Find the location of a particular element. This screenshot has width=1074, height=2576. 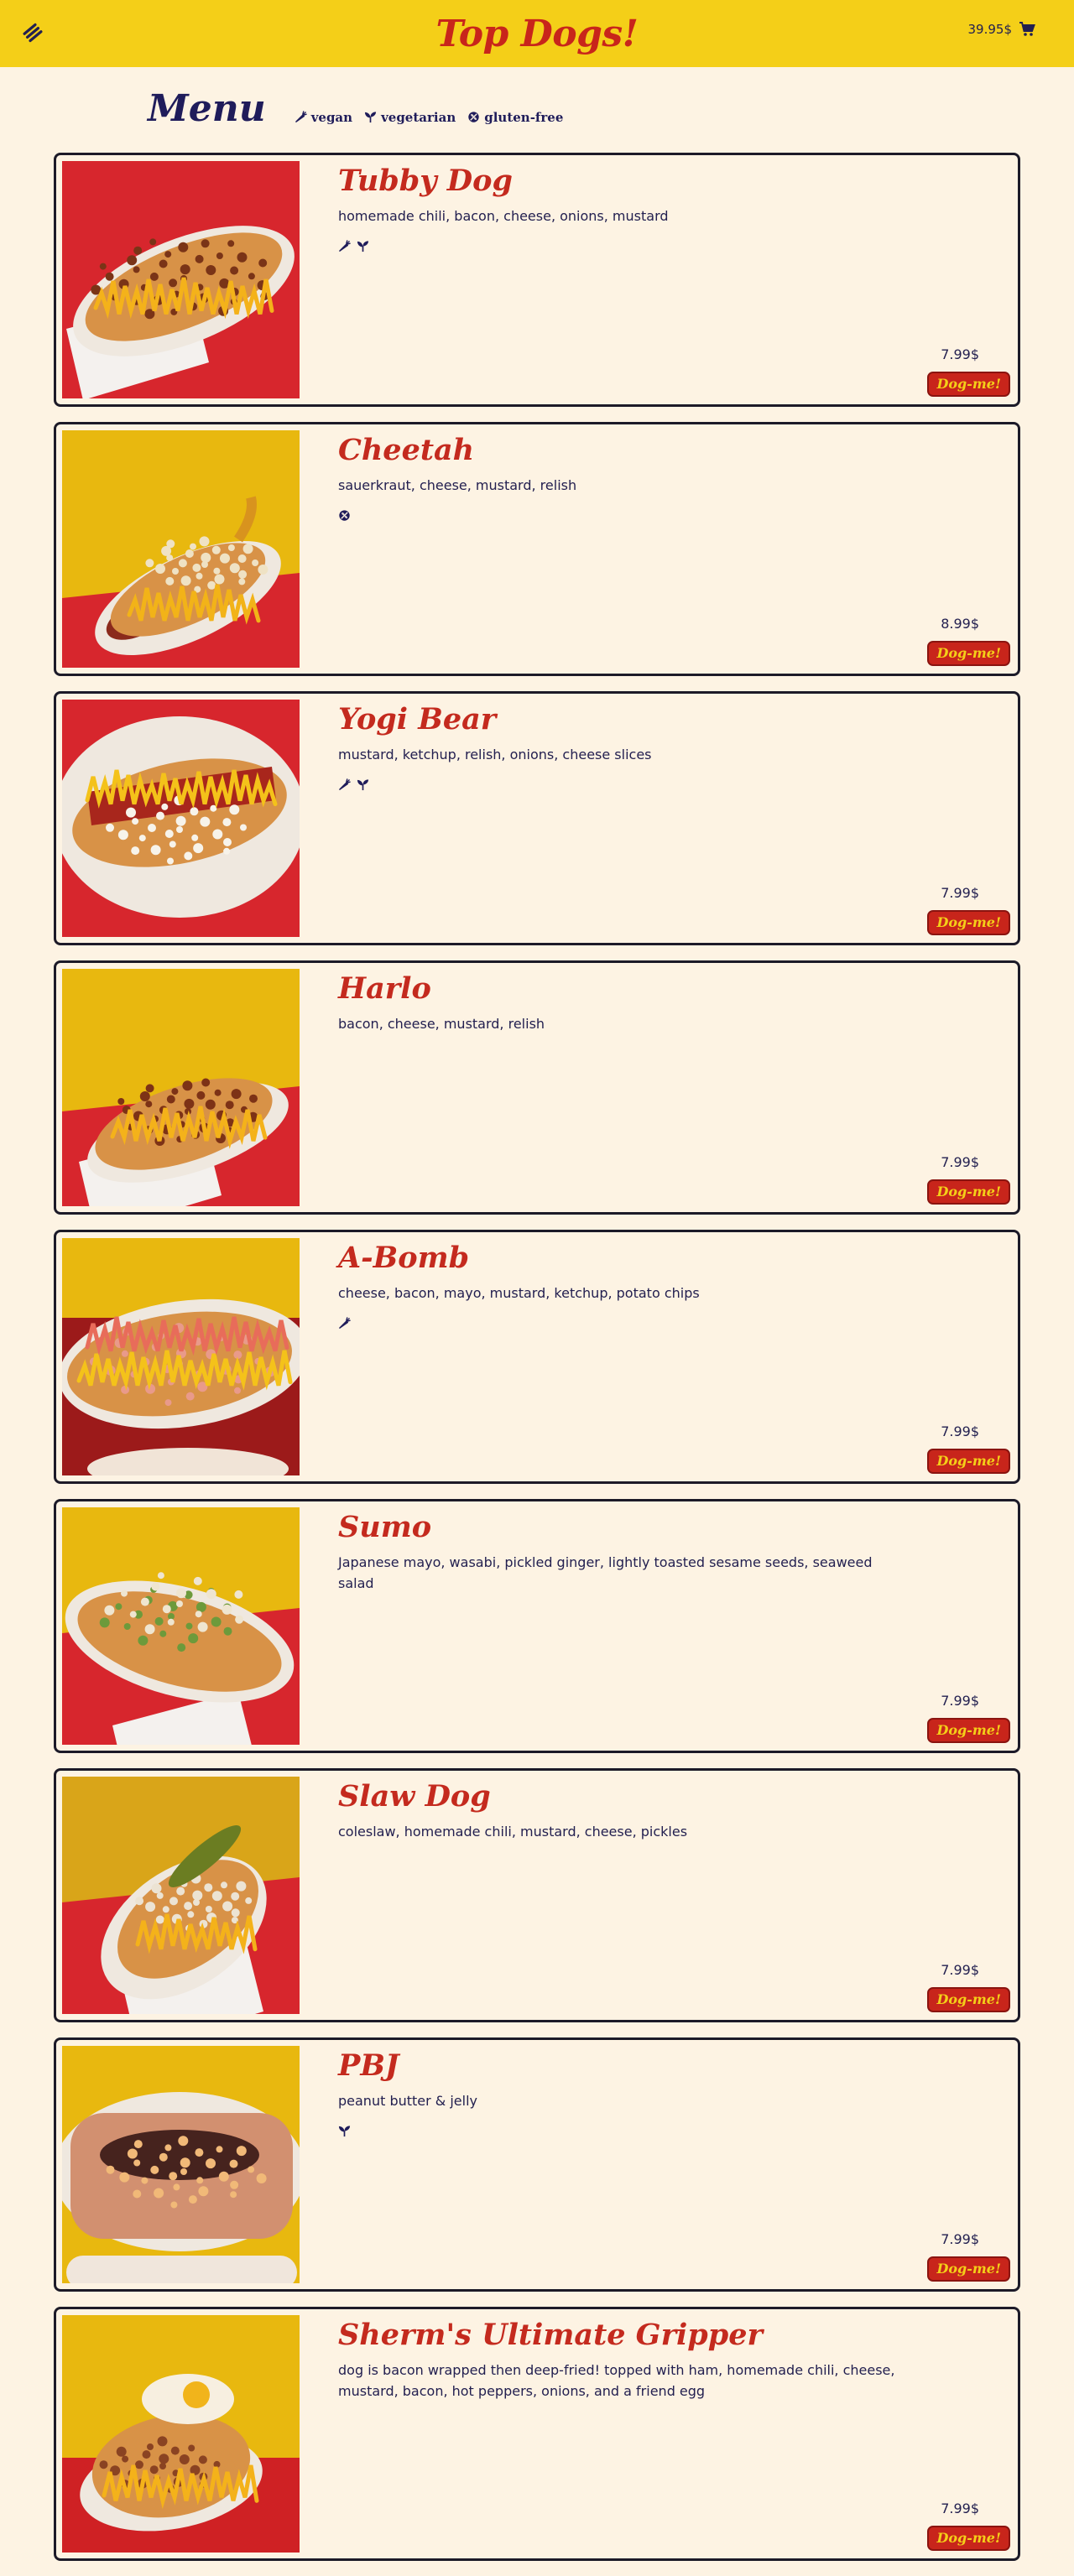

cart-button: 39.95$ is located at coordinates (1002, 29).